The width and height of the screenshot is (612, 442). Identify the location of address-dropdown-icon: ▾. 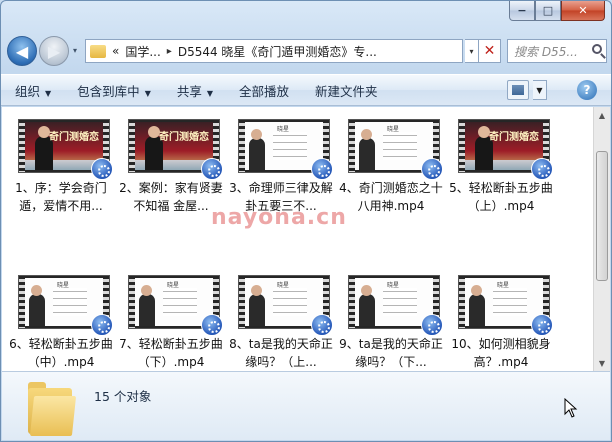
(472, 51).